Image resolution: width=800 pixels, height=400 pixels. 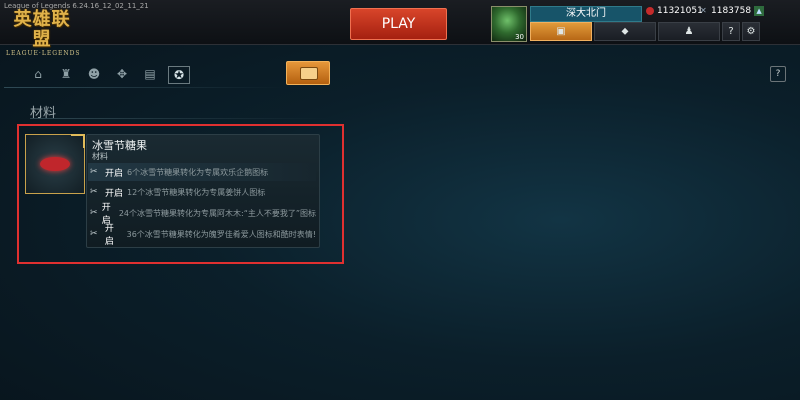 I want to click on game-logo: 英雄联盟 LEAGUE·LEGENDS, so click(x=43, y=34).